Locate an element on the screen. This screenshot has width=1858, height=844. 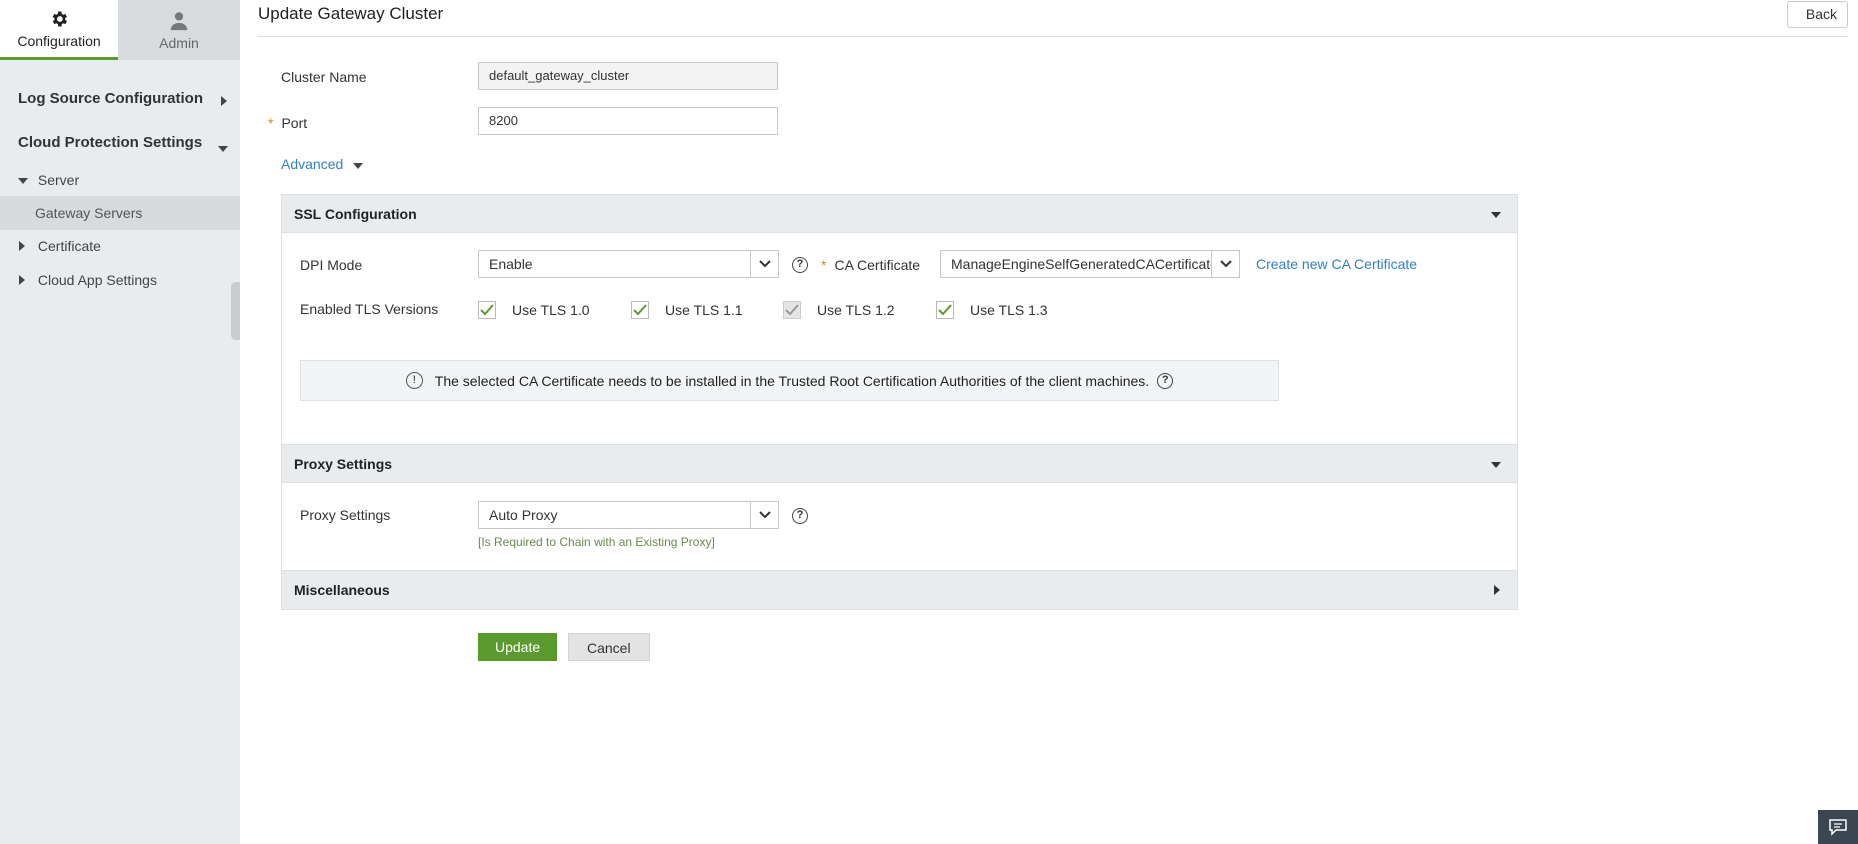
create-ca-certificate-link: Create new CA Certificate is located at coordinates (1336, 264).